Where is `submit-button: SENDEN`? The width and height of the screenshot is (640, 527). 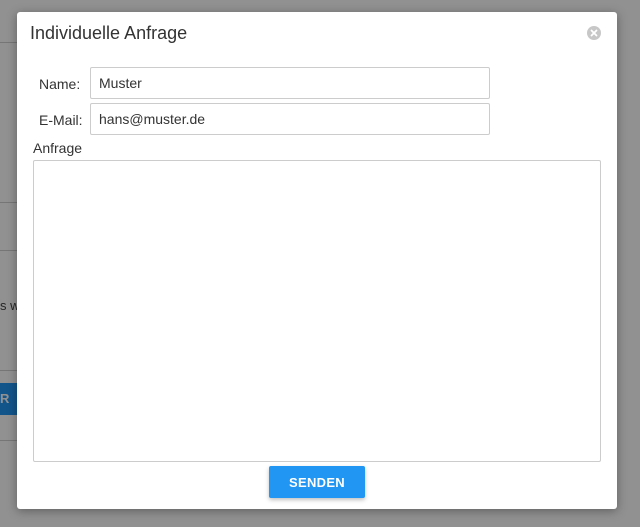
submit-button: SENDEN is located at coordinates (317, 482).